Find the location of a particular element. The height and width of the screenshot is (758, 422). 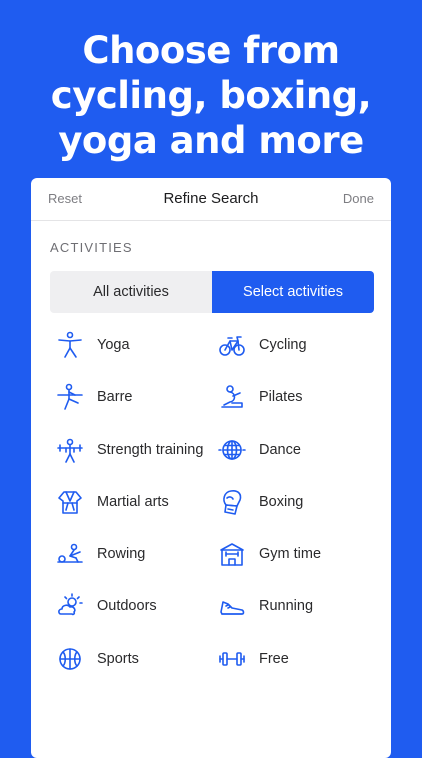

gym-icon is located at coordinates (232, 554).